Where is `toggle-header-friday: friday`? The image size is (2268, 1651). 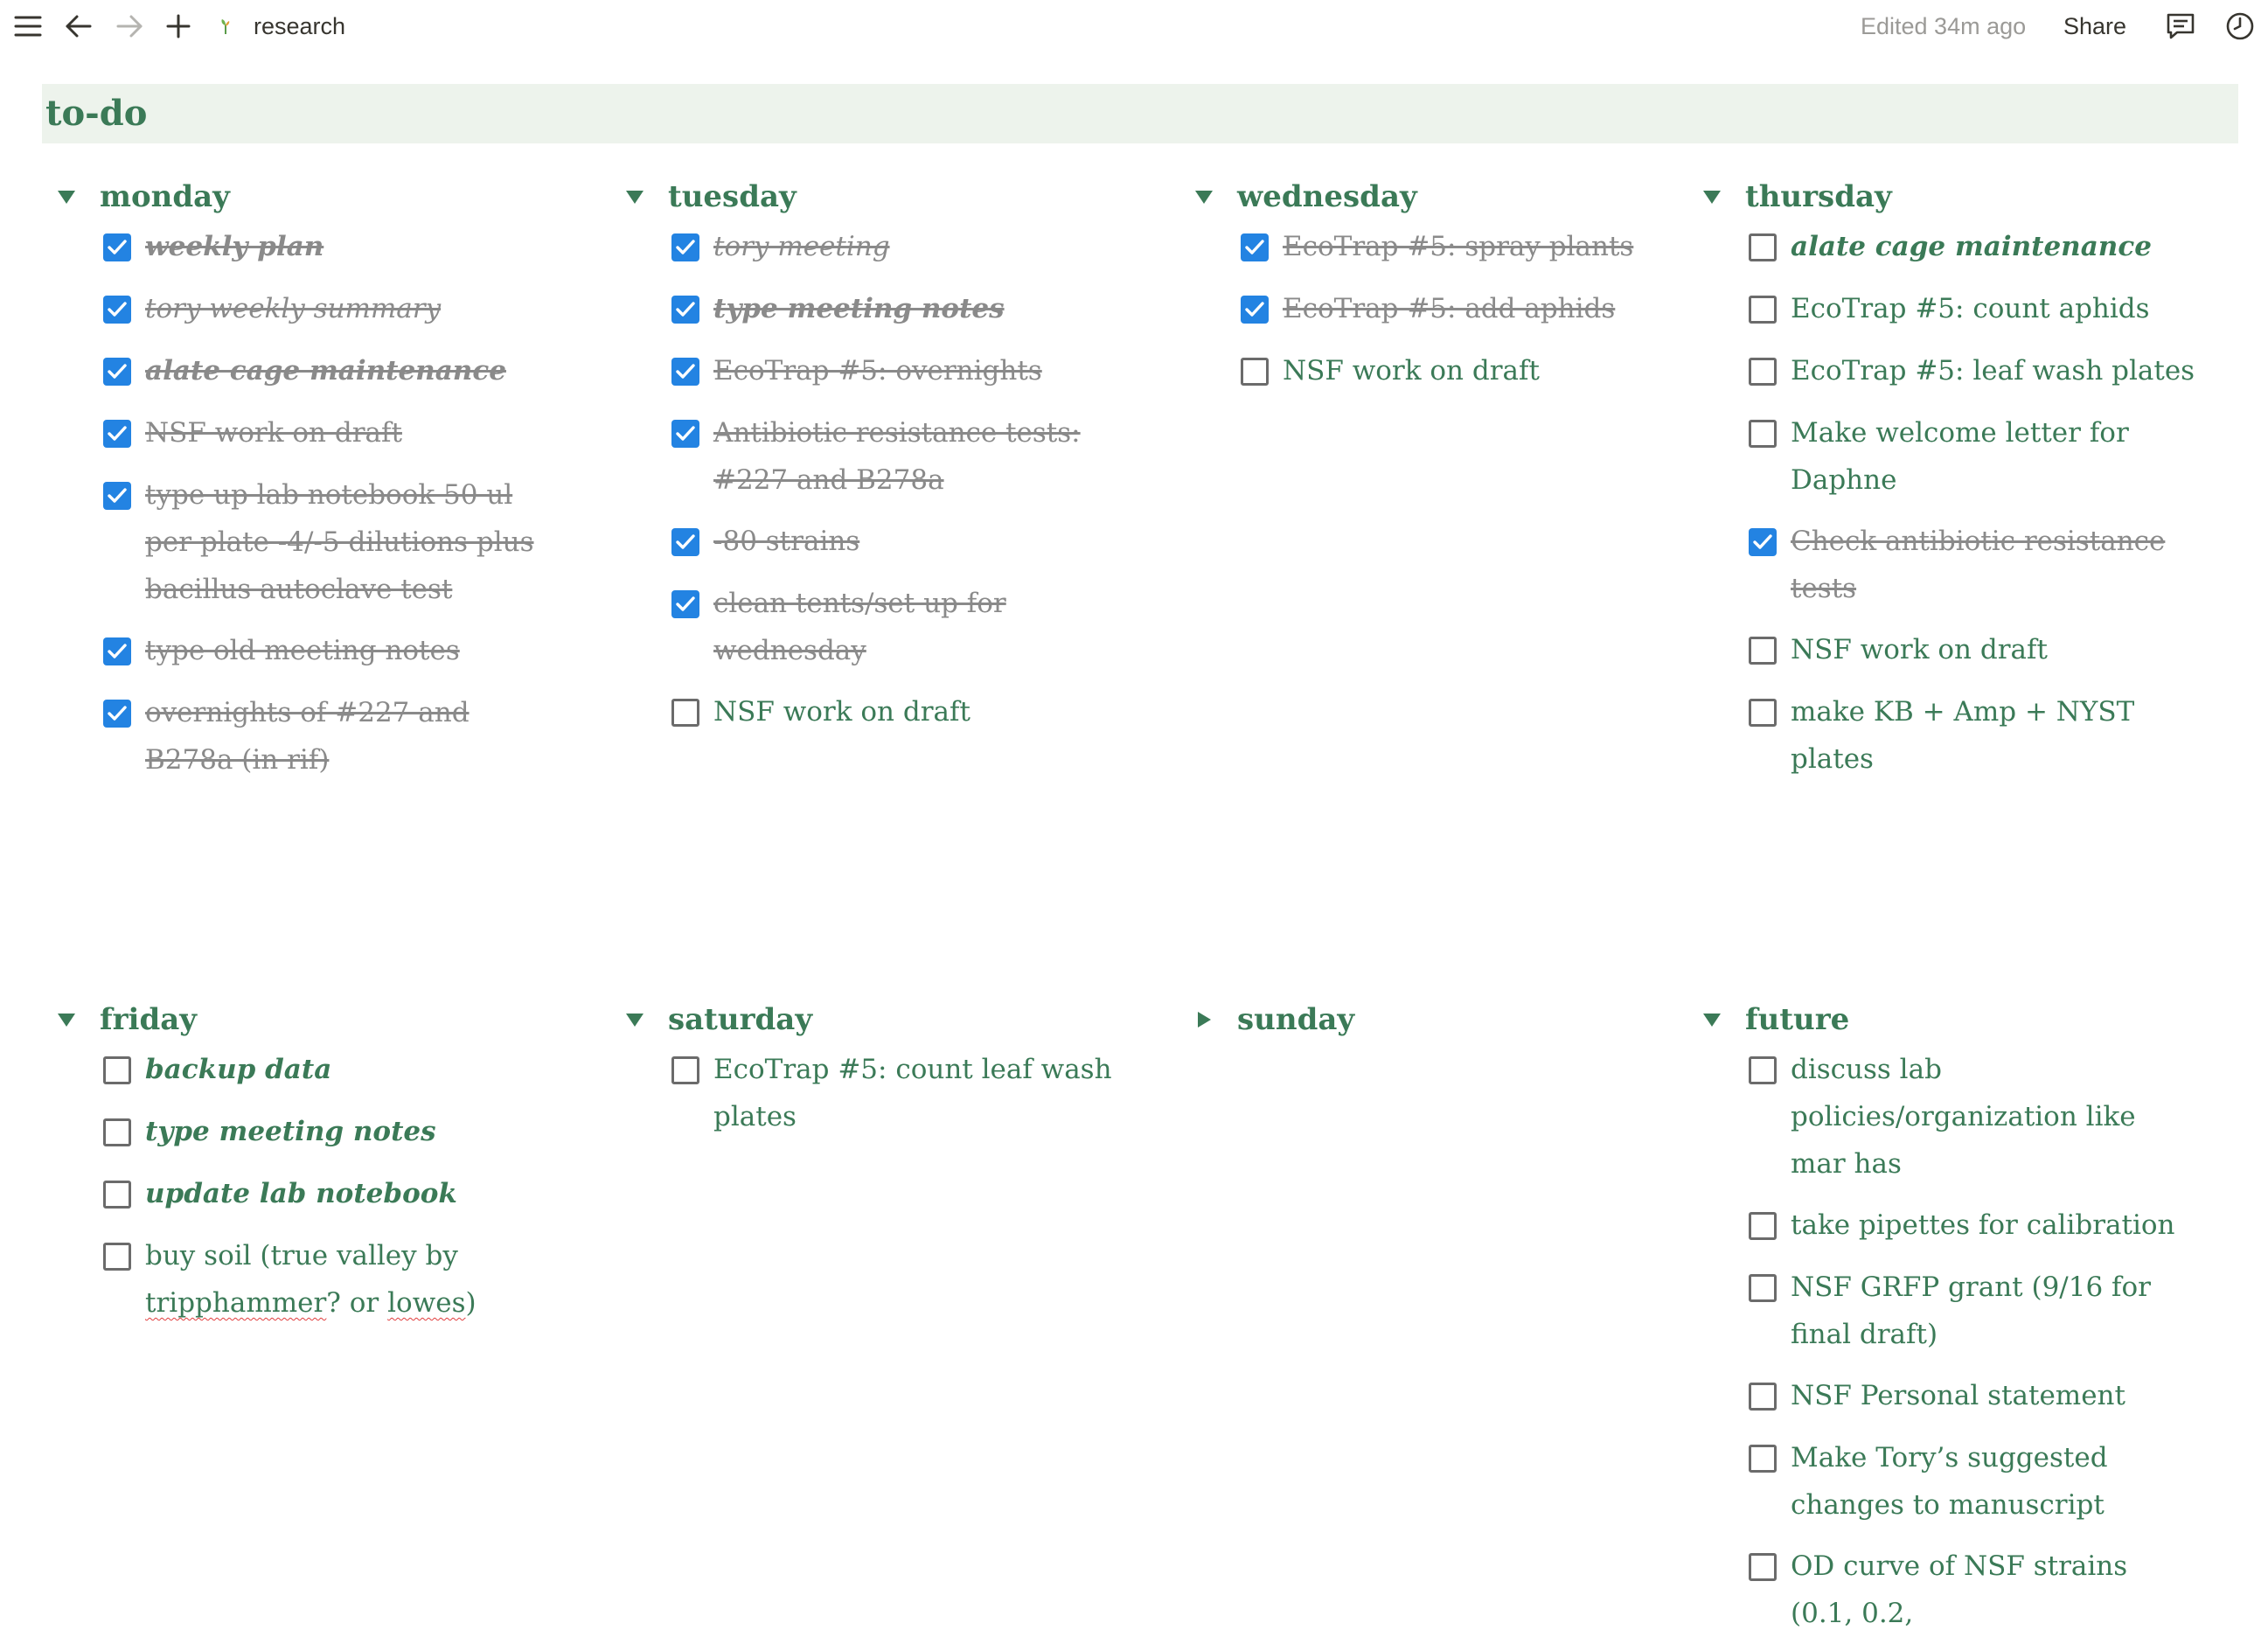 toggle-header-friday: friday is located at coordinates (297, 1019).